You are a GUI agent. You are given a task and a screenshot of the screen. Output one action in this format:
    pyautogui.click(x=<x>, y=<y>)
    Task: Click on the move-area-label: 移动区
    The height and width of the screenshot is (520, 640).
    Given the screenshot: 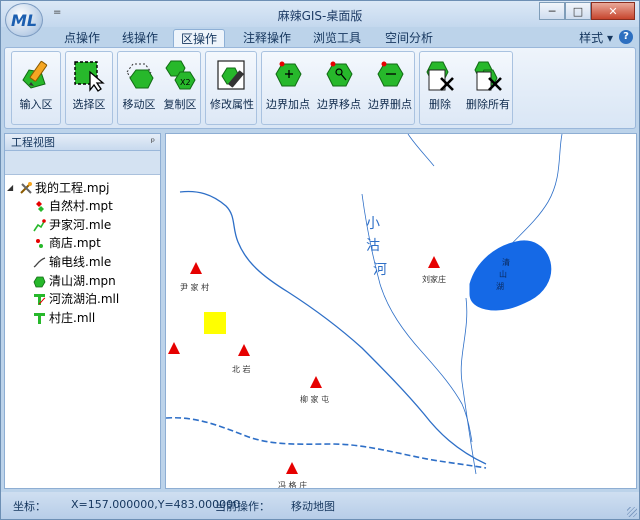 What is the action you would take?
    pyautogui.click(x=139, y=104)
    